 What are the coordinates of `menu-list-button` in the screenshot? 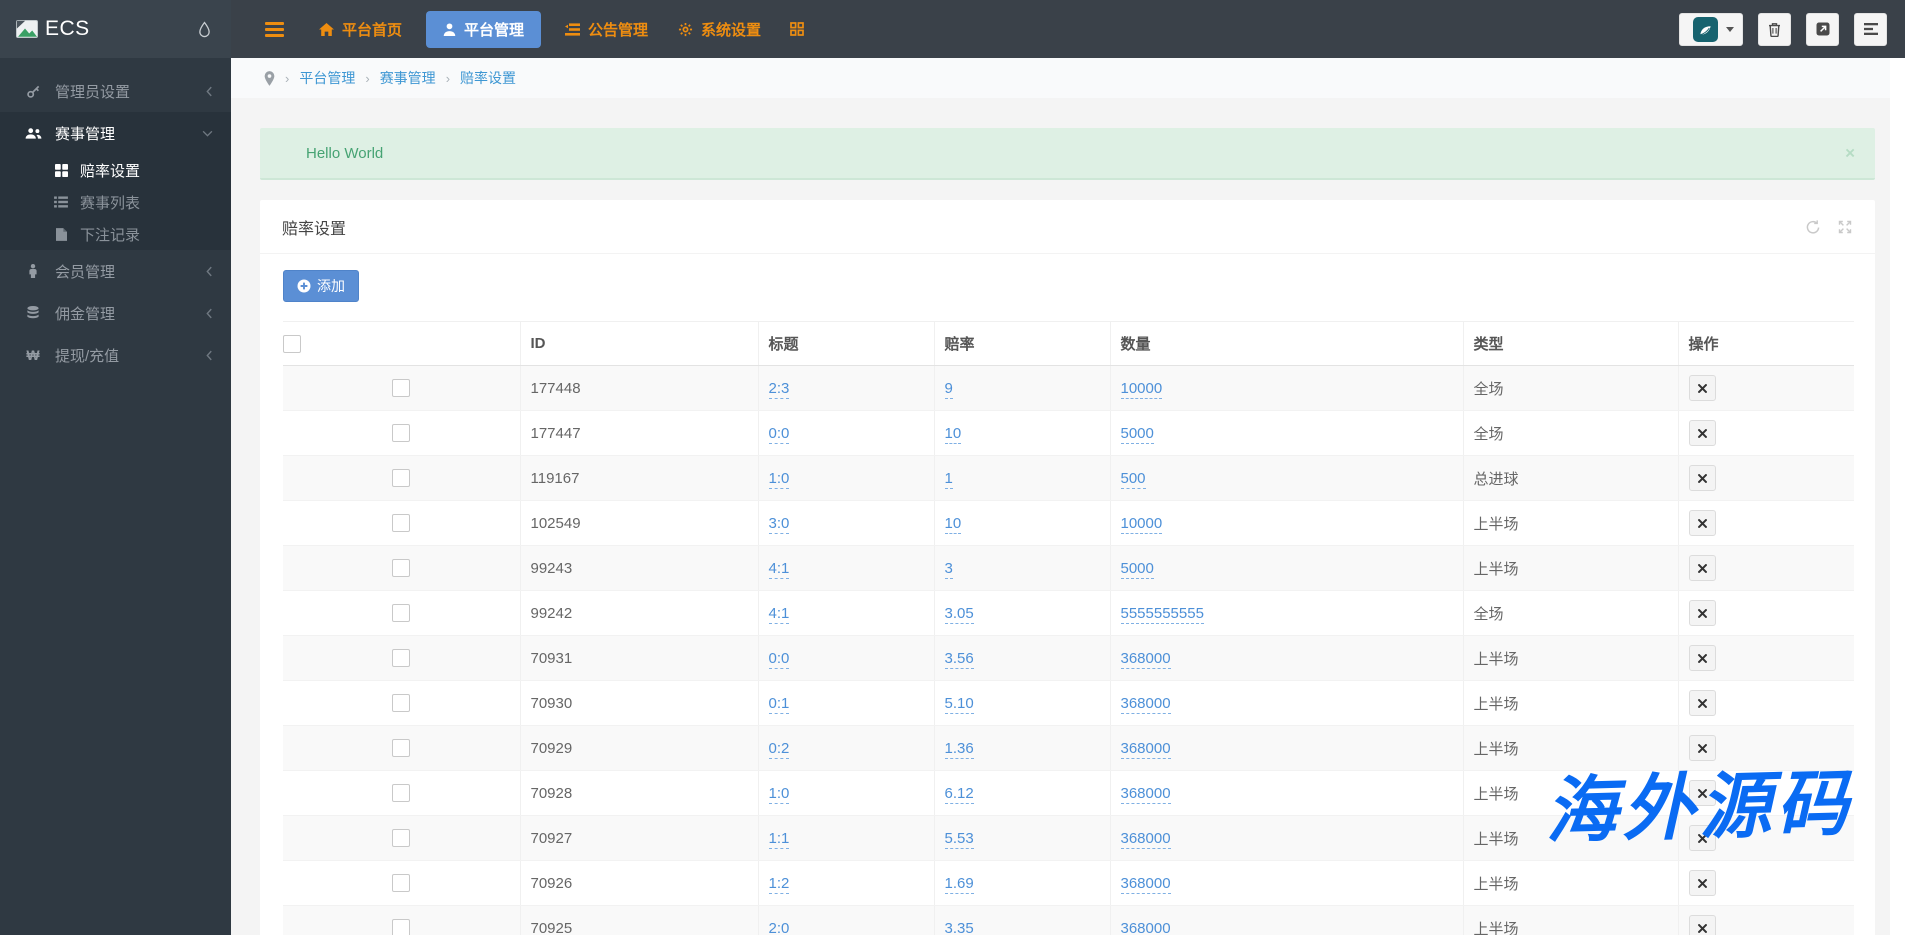 It's located at (1870, 29).